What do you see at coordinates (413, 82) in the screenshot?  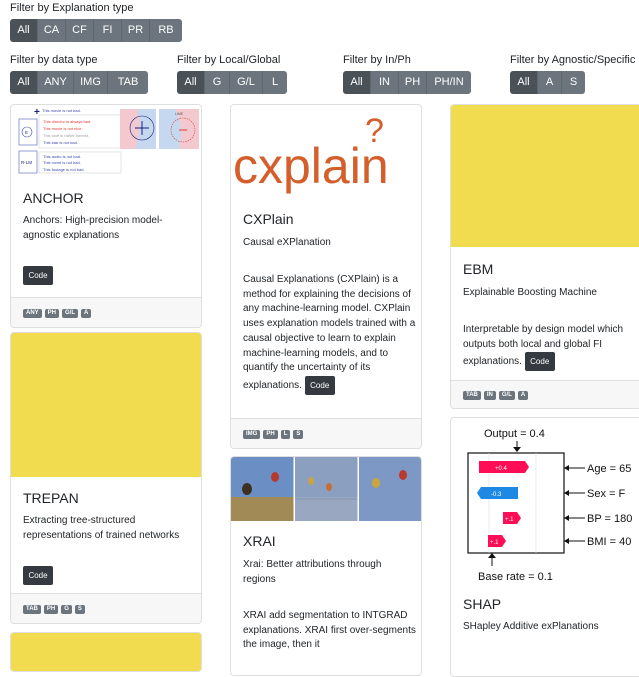 I see `filter-inph-ph: PH` at bounding box center [413, 82].